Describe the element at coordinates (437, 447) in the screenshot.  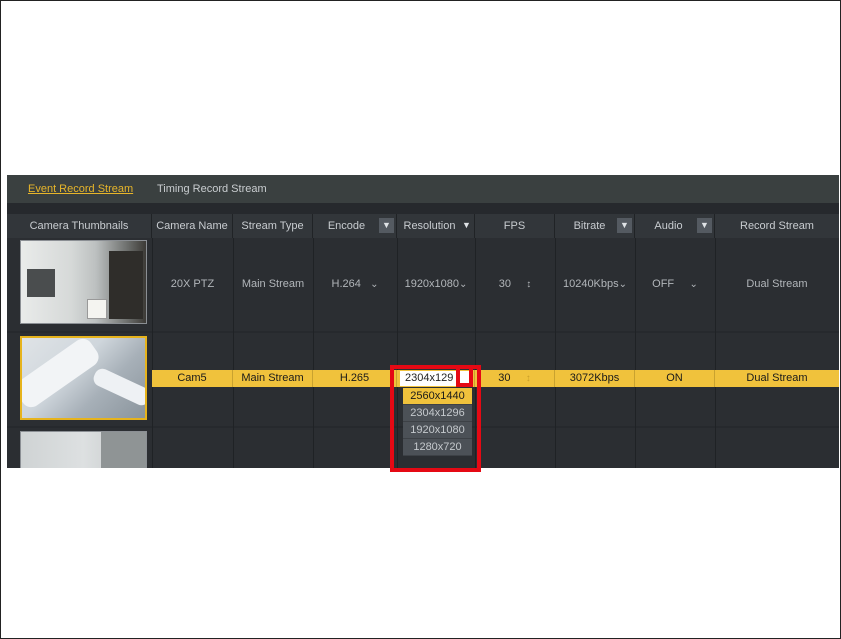
I see `dropdown-option: 1280x720` at that location.